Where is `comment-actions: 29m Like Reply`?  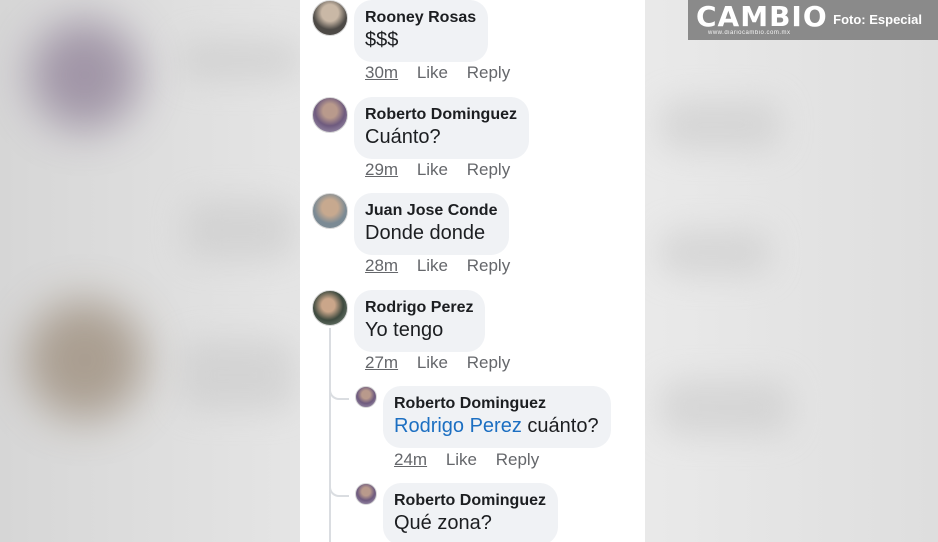
comment-actions: 29m Like Reply is located at coordinates (444, 170).